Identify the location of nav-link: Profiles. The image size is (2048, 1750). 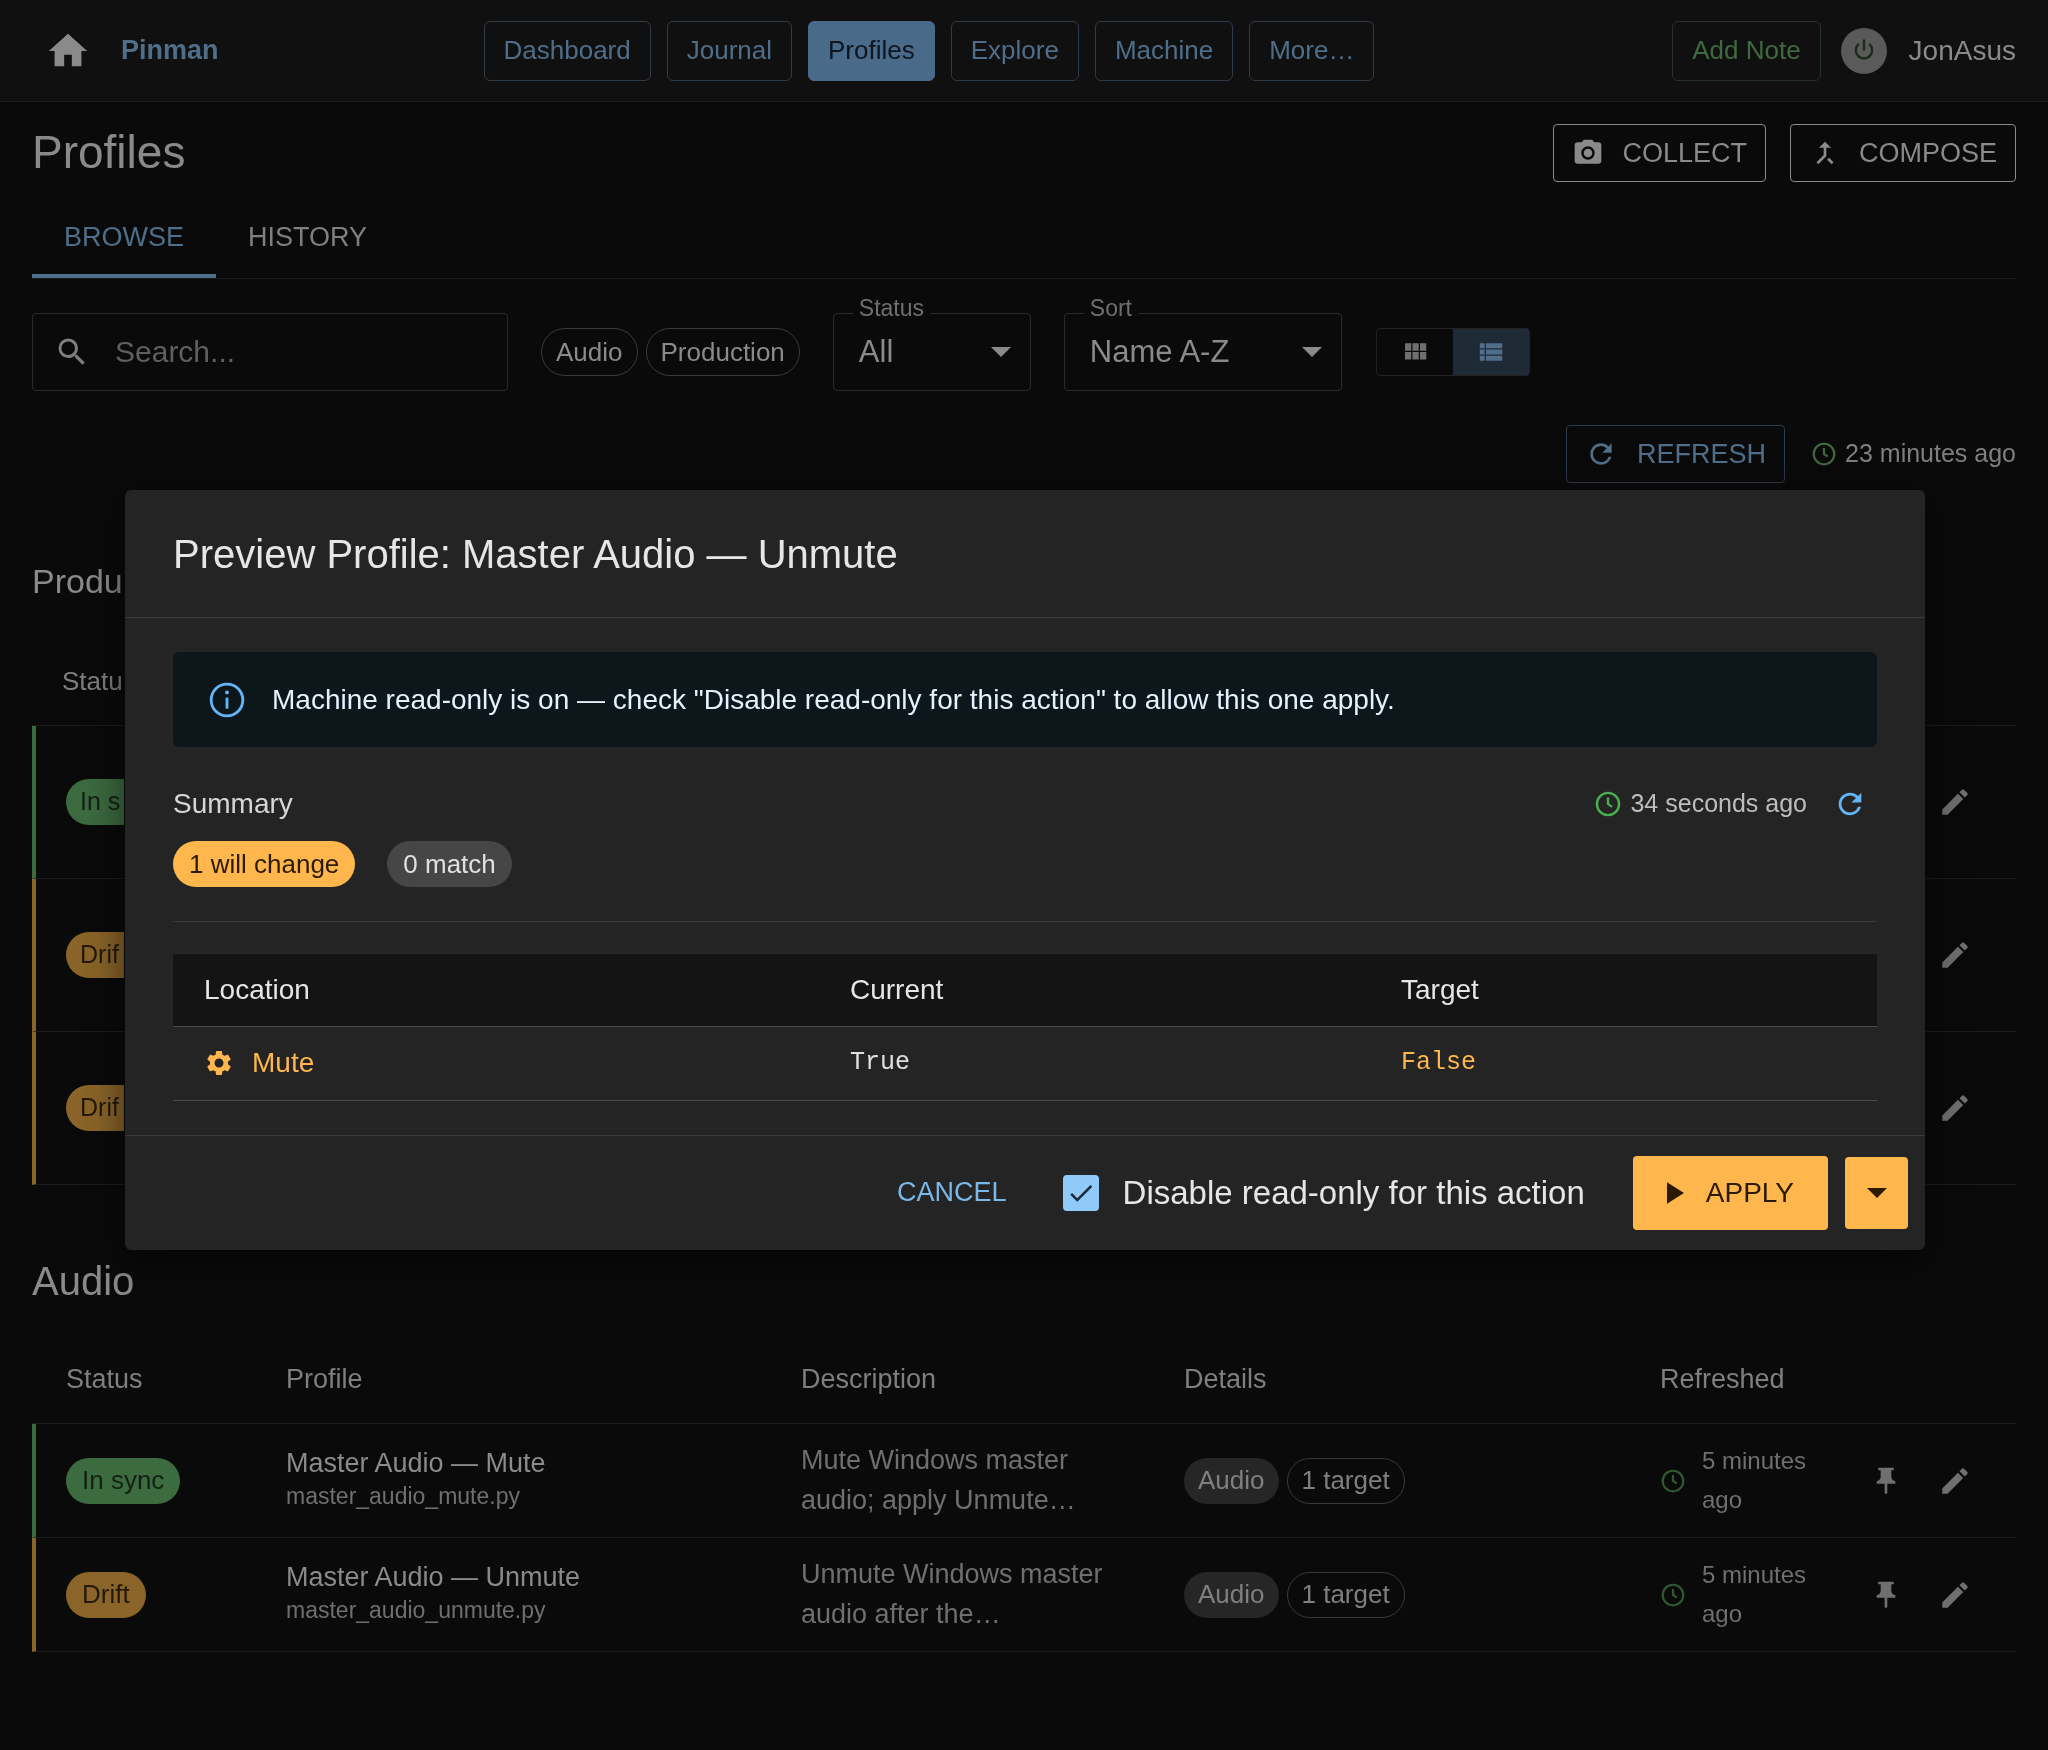
(871, 50).